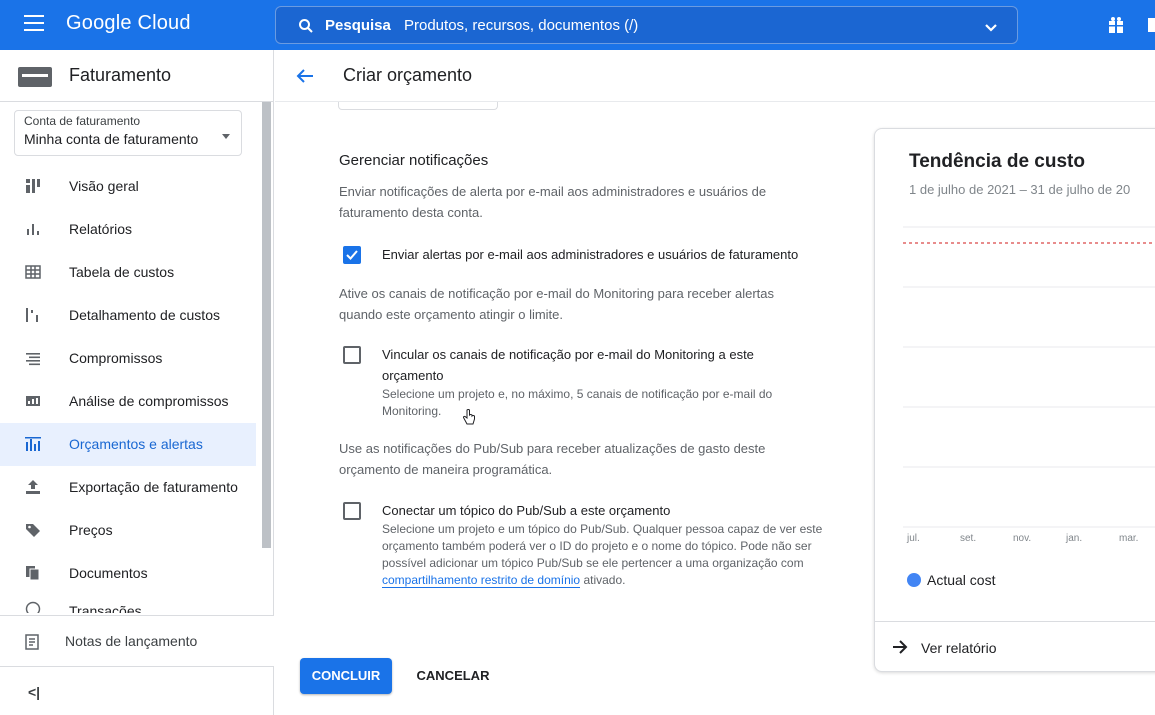 This screenshot has width=1155, height=715. What do you see at coordinates (604, 580) in the screenshot?
I see `pubsub-help-end: ativado.` at bounding box center [604, 580].